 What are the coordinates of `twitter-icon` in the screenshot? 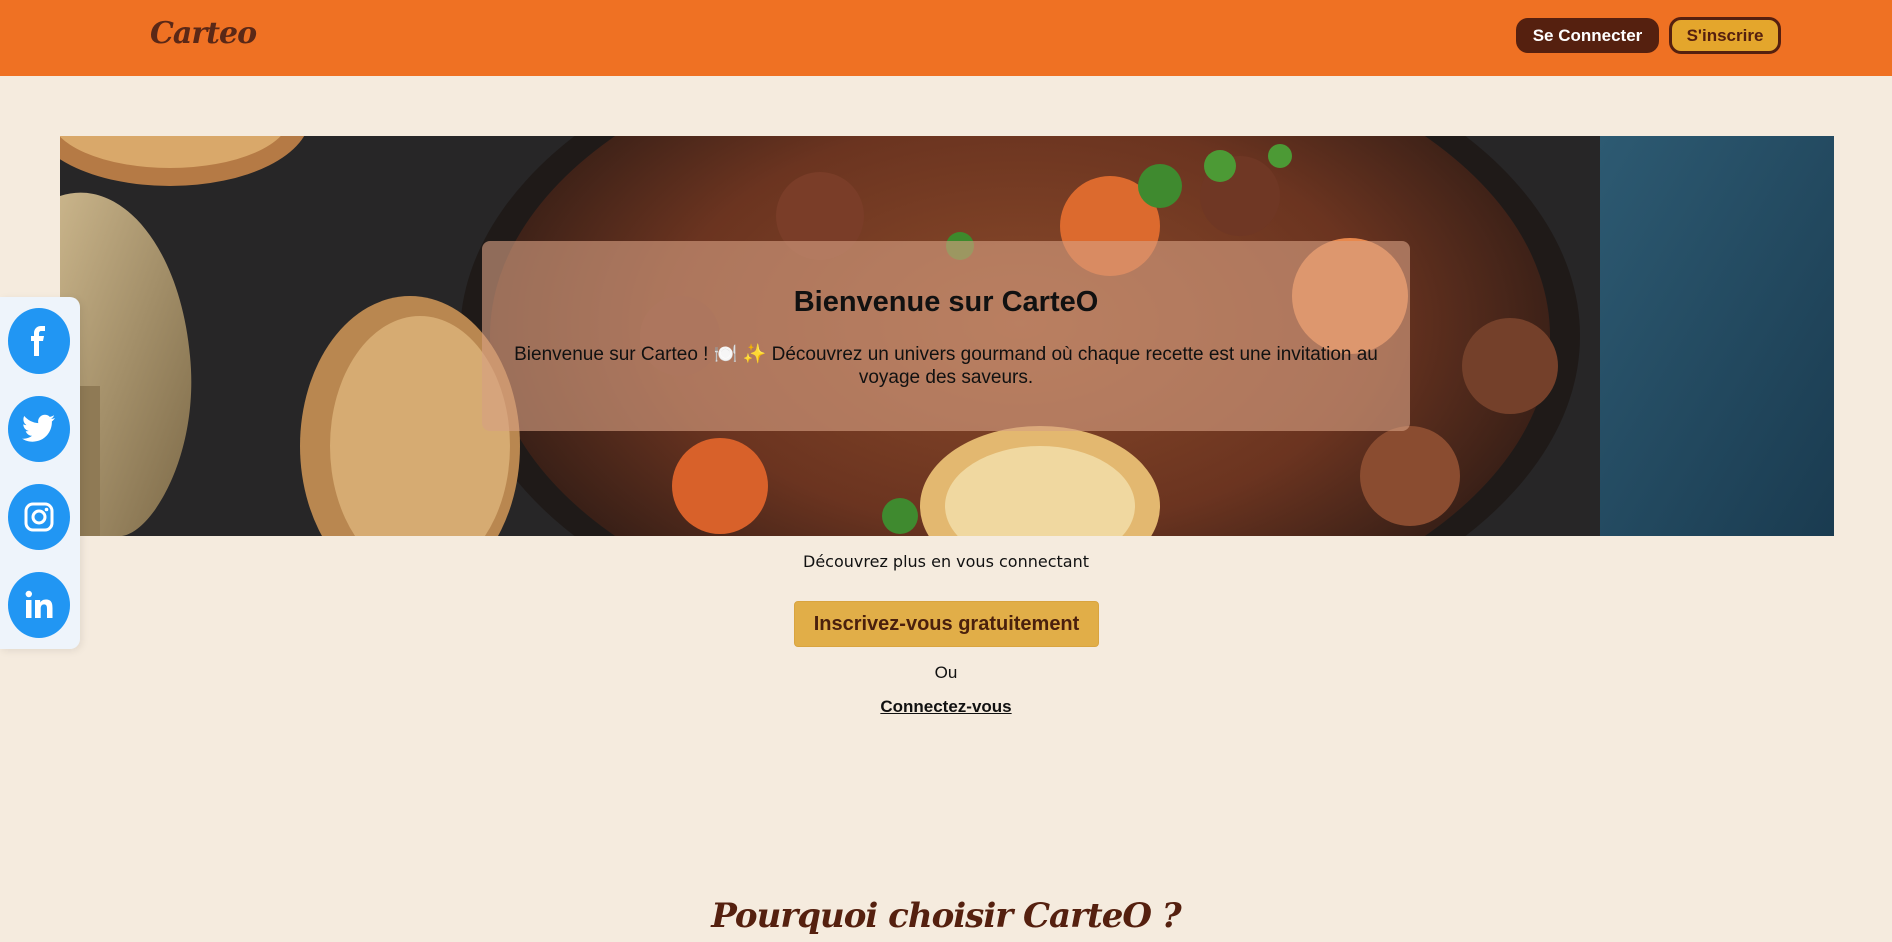 It's located at (39, 429).